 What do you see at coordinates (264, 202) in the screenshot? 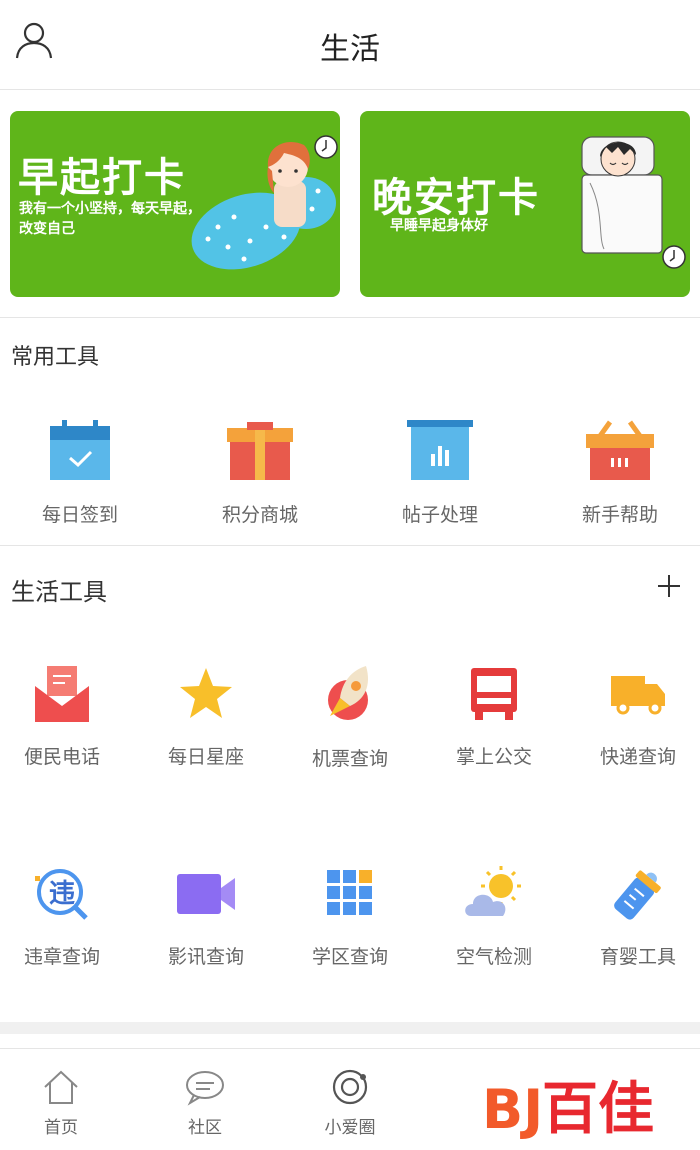
I see `girl-in-bed-illustration` at bounding box center [264, 202].